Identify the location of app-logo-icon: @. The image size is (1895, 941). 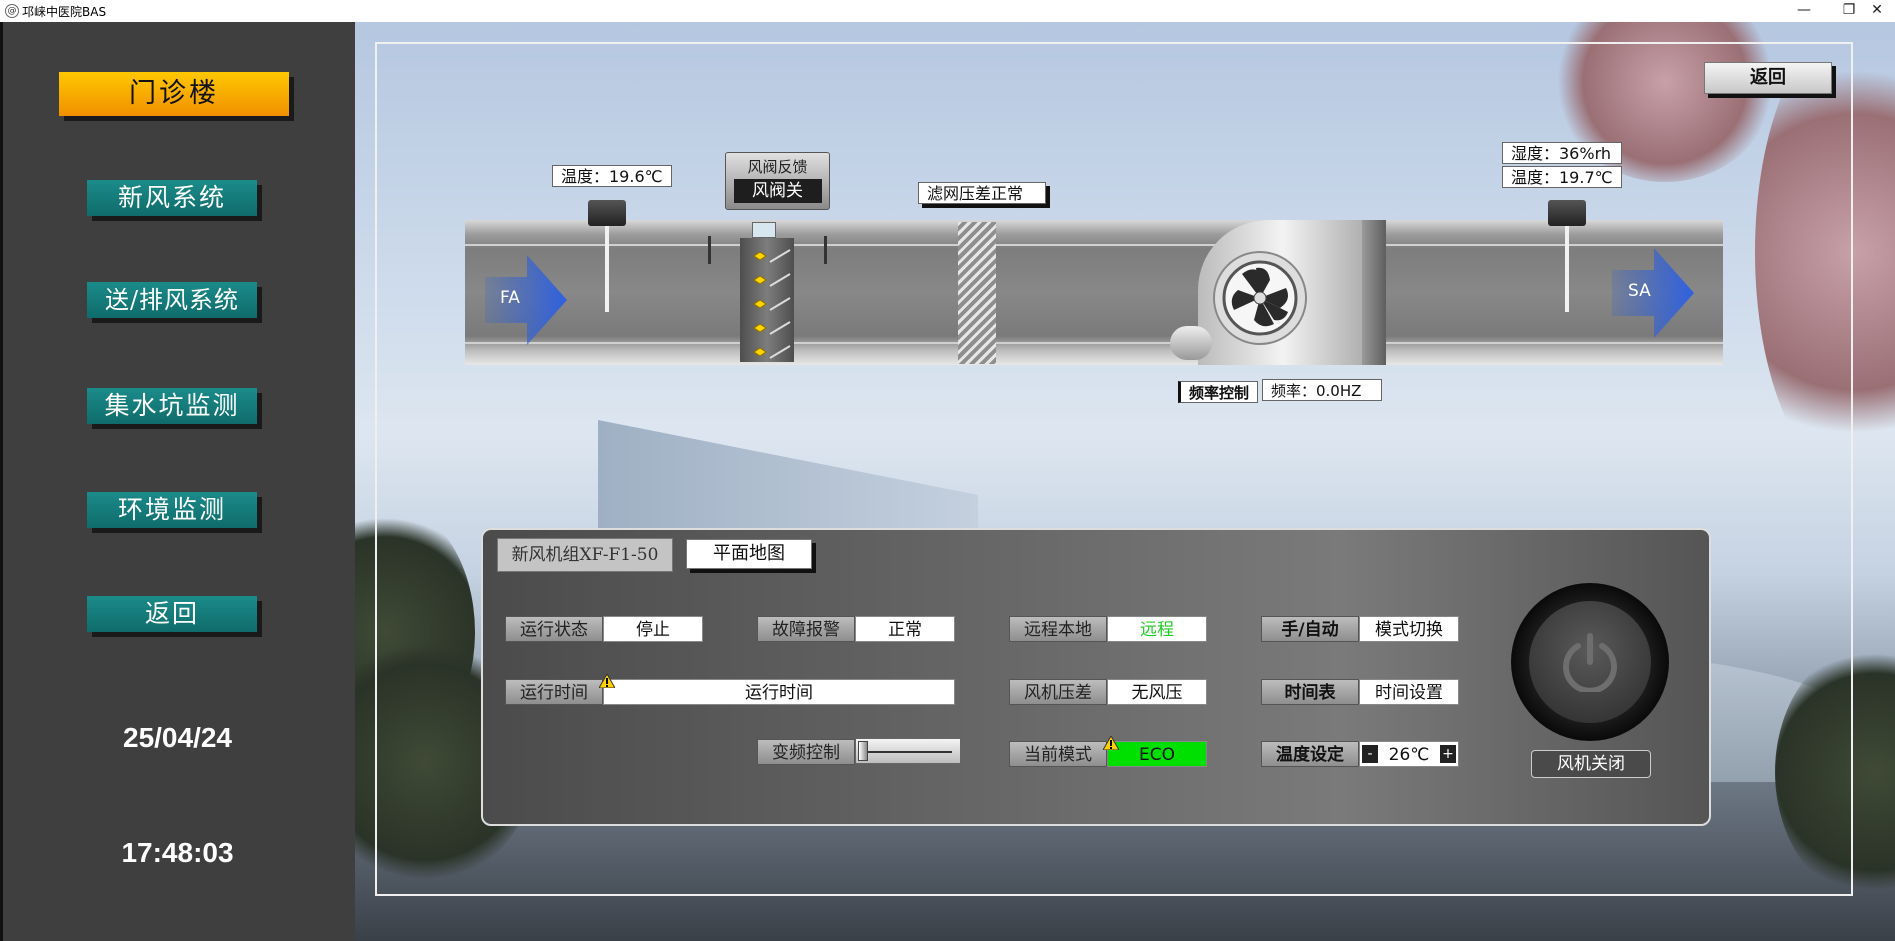
(12, 11).